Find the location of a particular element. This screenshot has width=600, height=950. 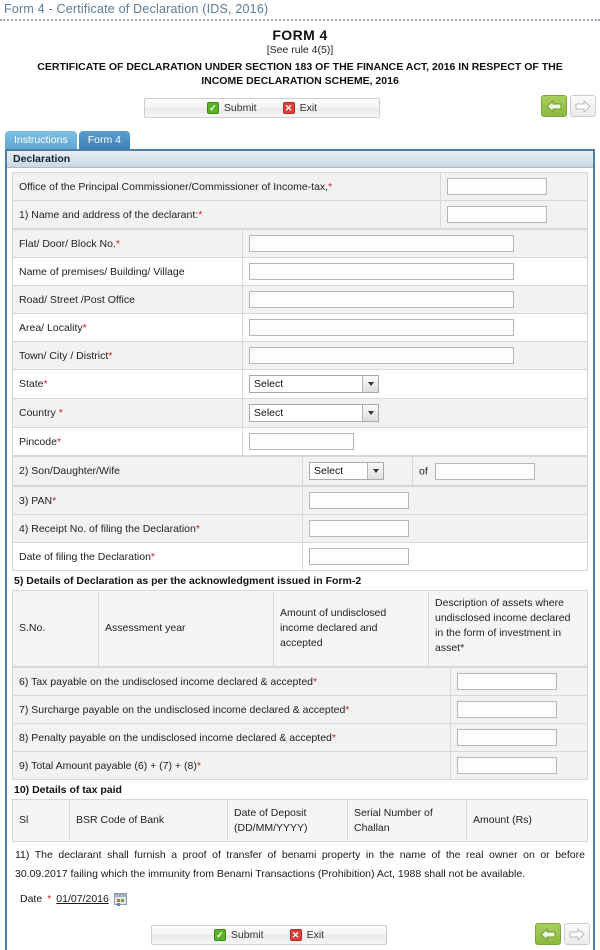

pan-input is located at coordinates (359, 500).